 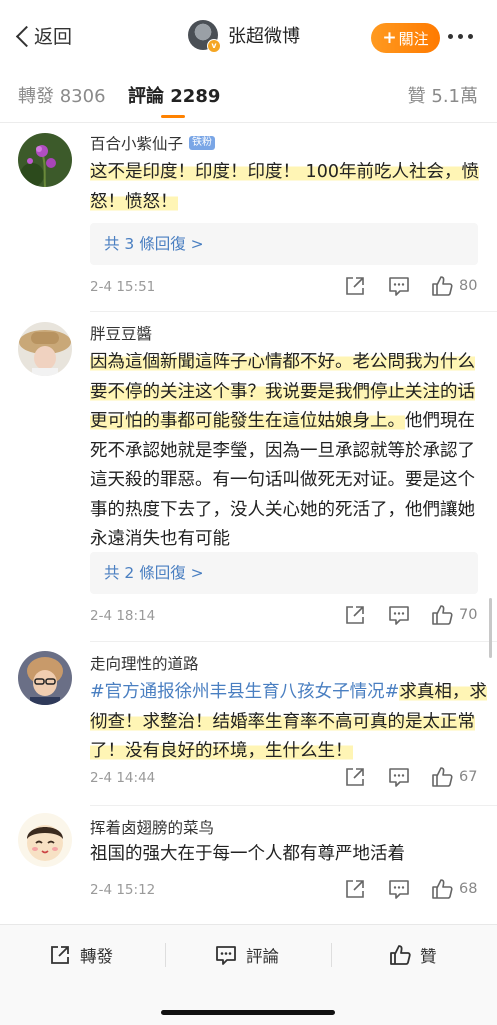 I want to click on back-button: 返回, so click(x=43, y=35).